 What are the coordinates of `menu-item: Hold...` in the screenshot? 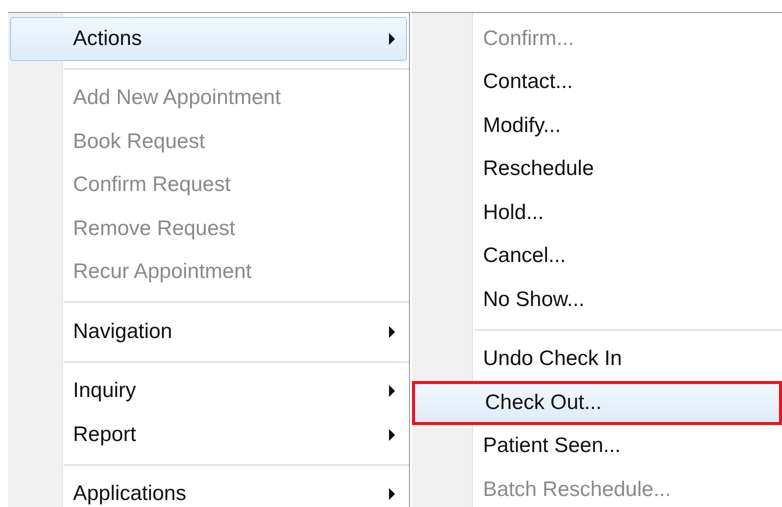 It's located at (597, 212).